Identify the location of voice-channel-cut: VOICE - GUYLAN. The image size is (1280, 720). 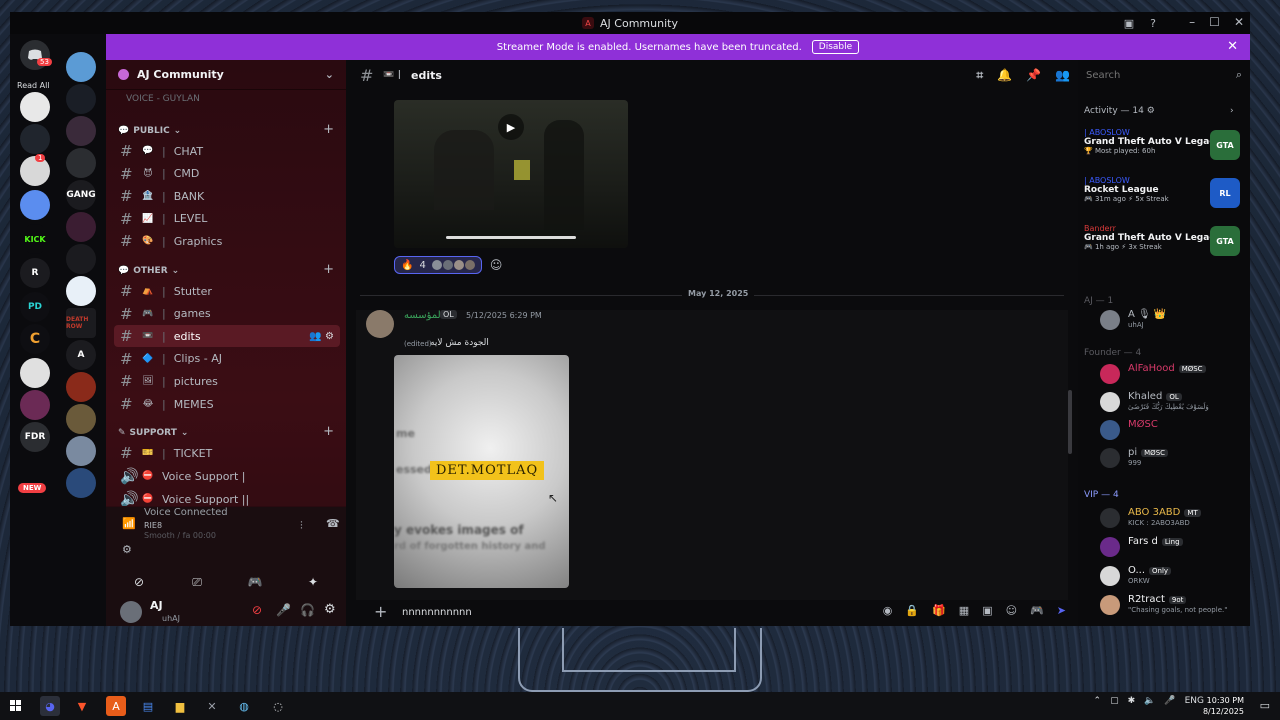
(163, 99).